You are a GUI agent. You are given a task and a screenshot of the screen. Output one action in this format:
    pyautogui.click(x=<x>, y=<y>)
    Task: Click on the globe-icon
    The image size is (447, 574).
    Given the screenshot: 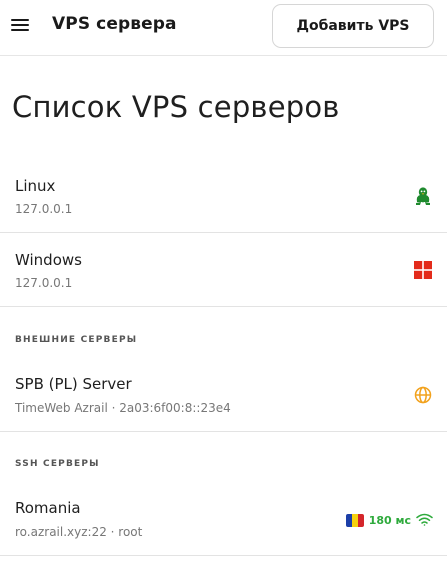 What is the action you would take?
    pyautogui.click(x=423, y=397)
    